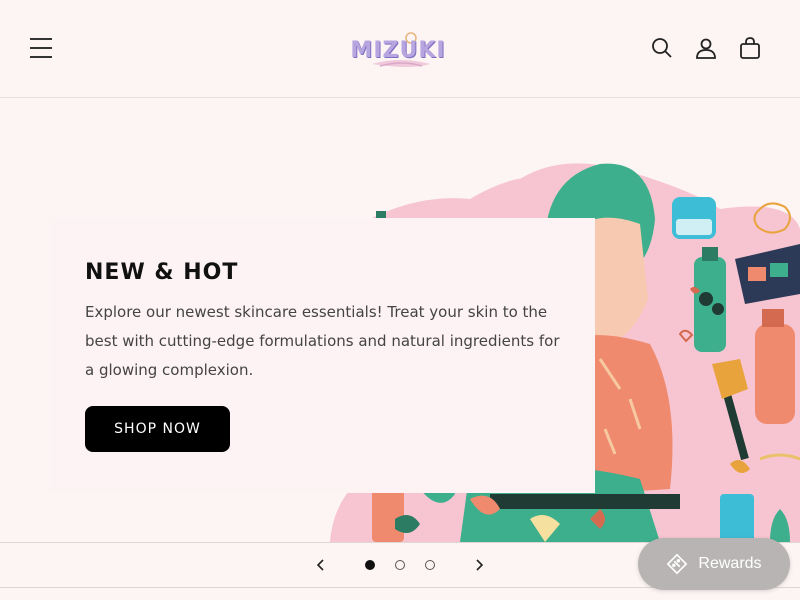  I want to click on hamburger-menu-icon, so click(42, 49).